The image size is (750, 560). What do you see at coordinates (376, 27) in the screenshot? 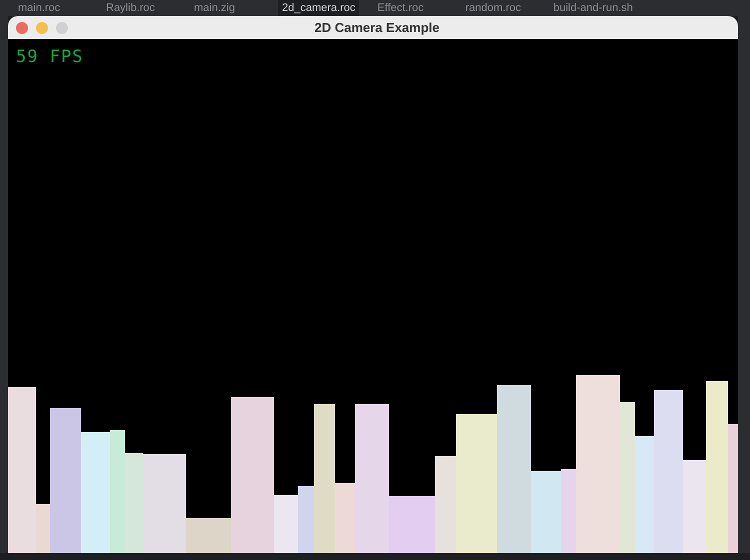
I see `window-title: 2D Camera Example` at bounding box center [376, 27].